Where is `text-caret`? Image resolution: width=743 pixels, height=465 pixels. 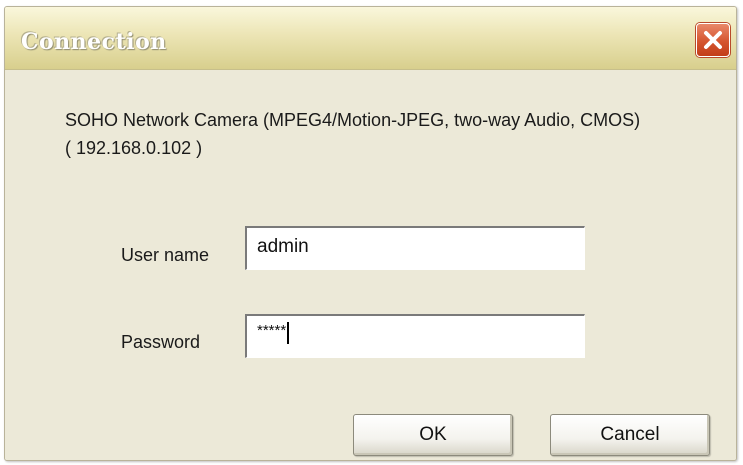 text-caret is located at coordinates (288, 333).